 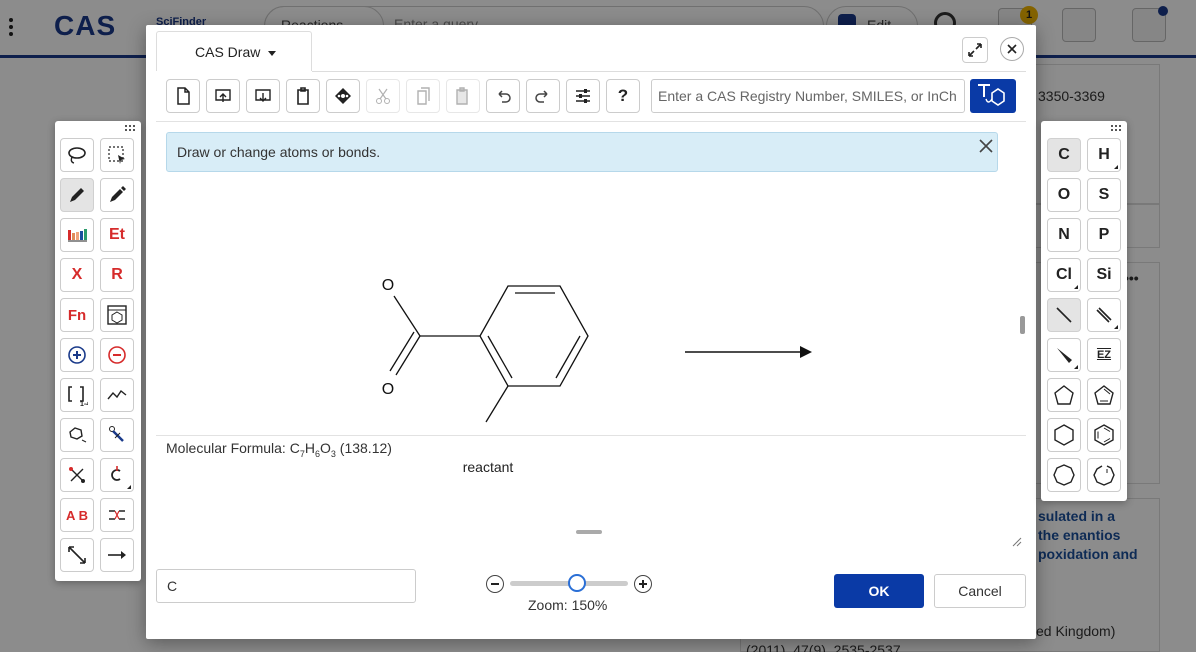 What do you see at coordinates (980, 591) in the screenshot?
I see `cancel-button: Cancel` at bounding box center [980, 591].